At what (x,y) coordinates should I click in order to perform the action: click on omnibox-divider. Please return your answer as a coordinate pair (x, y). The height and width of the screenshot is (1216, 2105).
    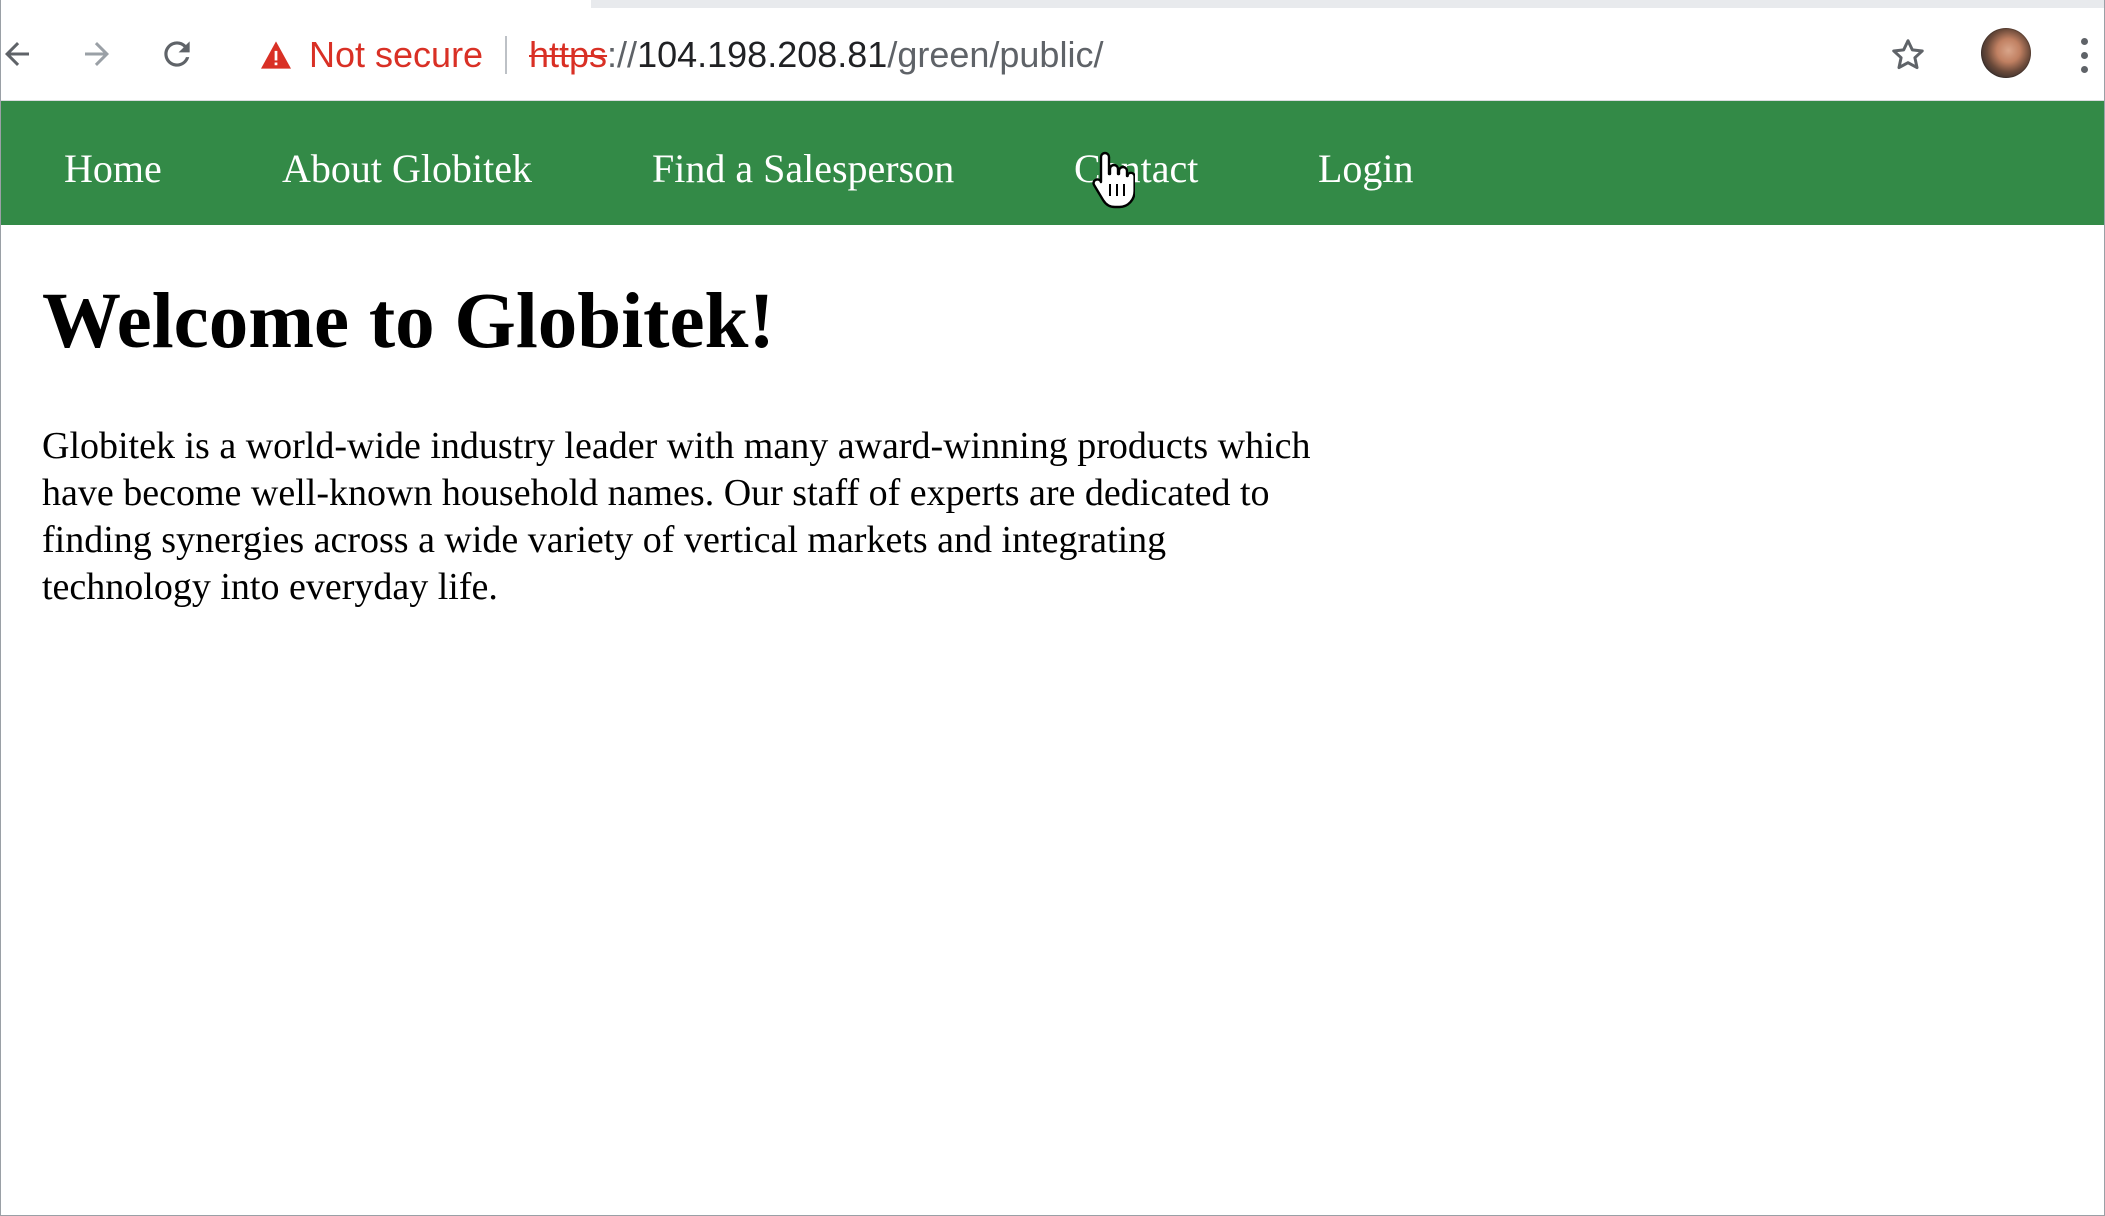
    Looking at the image, I should click on (506, 55).